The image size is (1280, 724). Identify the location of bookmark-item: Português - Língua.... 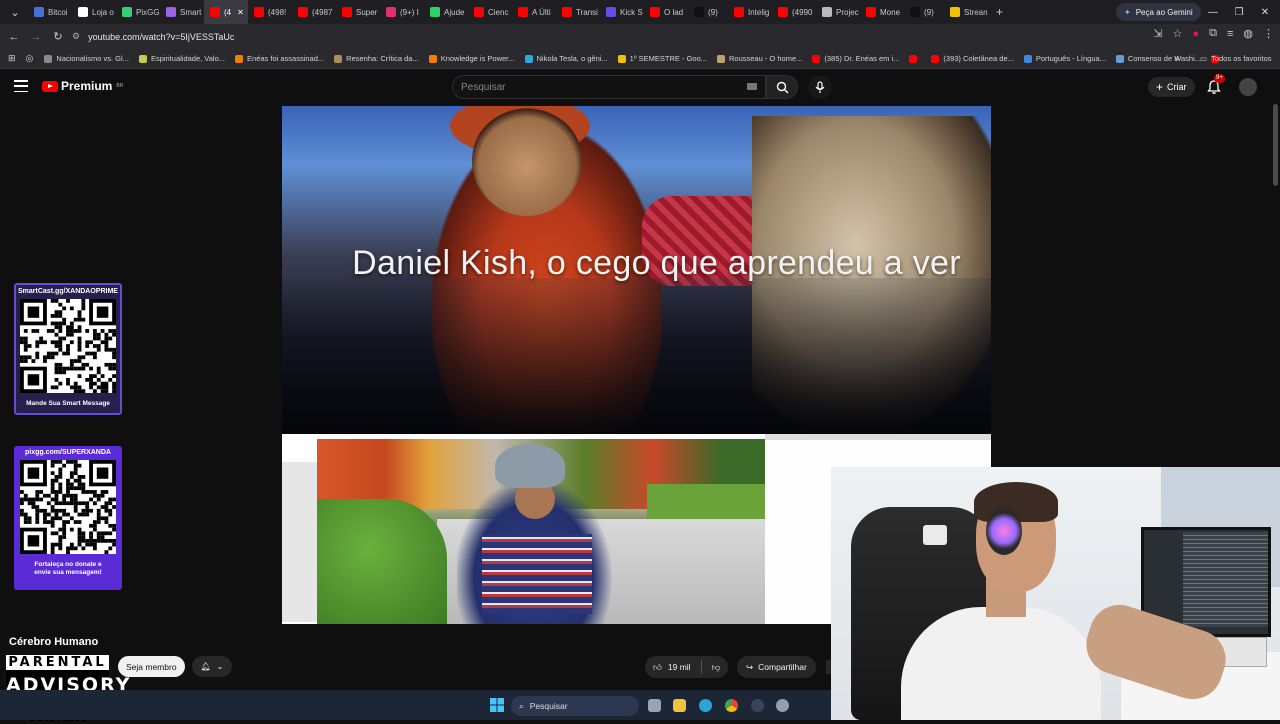
(1065, 58).